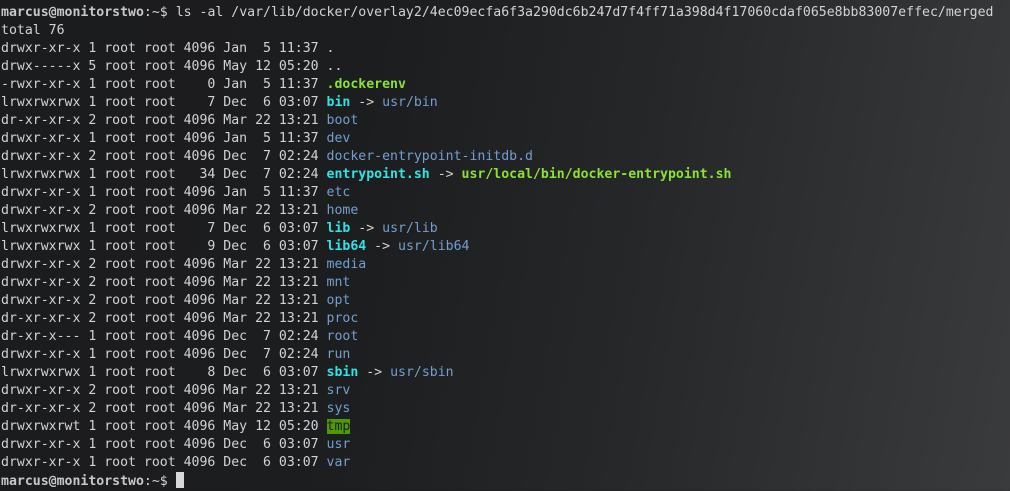  What do you see at coordinates (429, 156) in the screenshot?
I see `entry-name: docker-entrypoint-initdb.d` at bounding box center [429, 156].